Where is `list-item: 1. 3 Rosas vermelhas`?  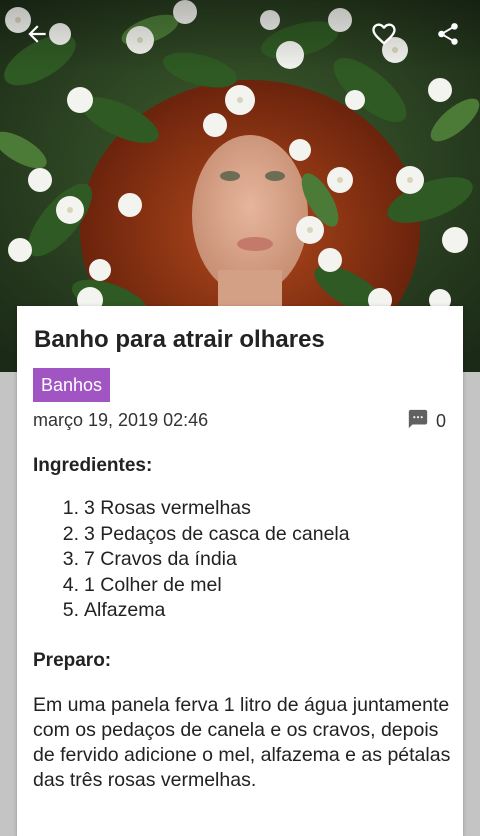
list-item: 1. 3 Rosas vermelhas is located at coordinates (156, 508).